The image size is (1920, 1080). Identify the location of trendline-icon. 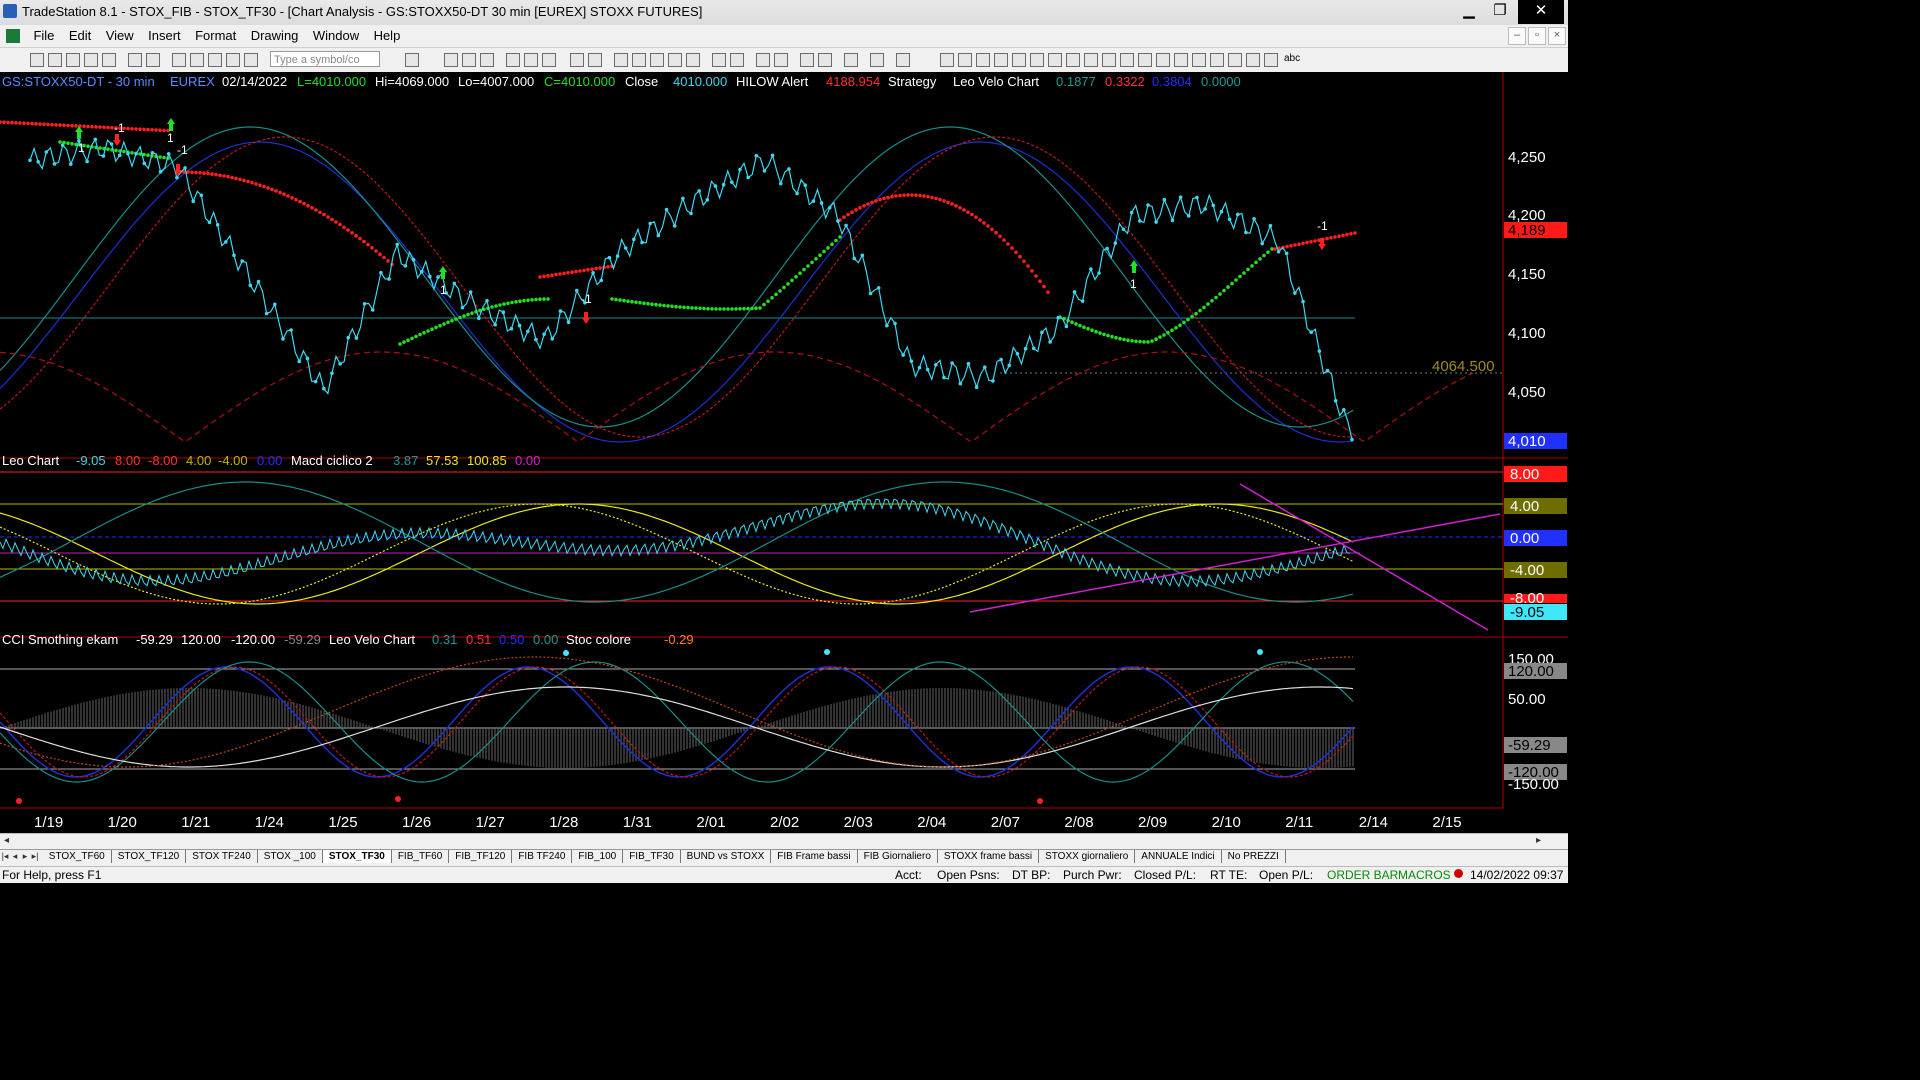
(947, 60).